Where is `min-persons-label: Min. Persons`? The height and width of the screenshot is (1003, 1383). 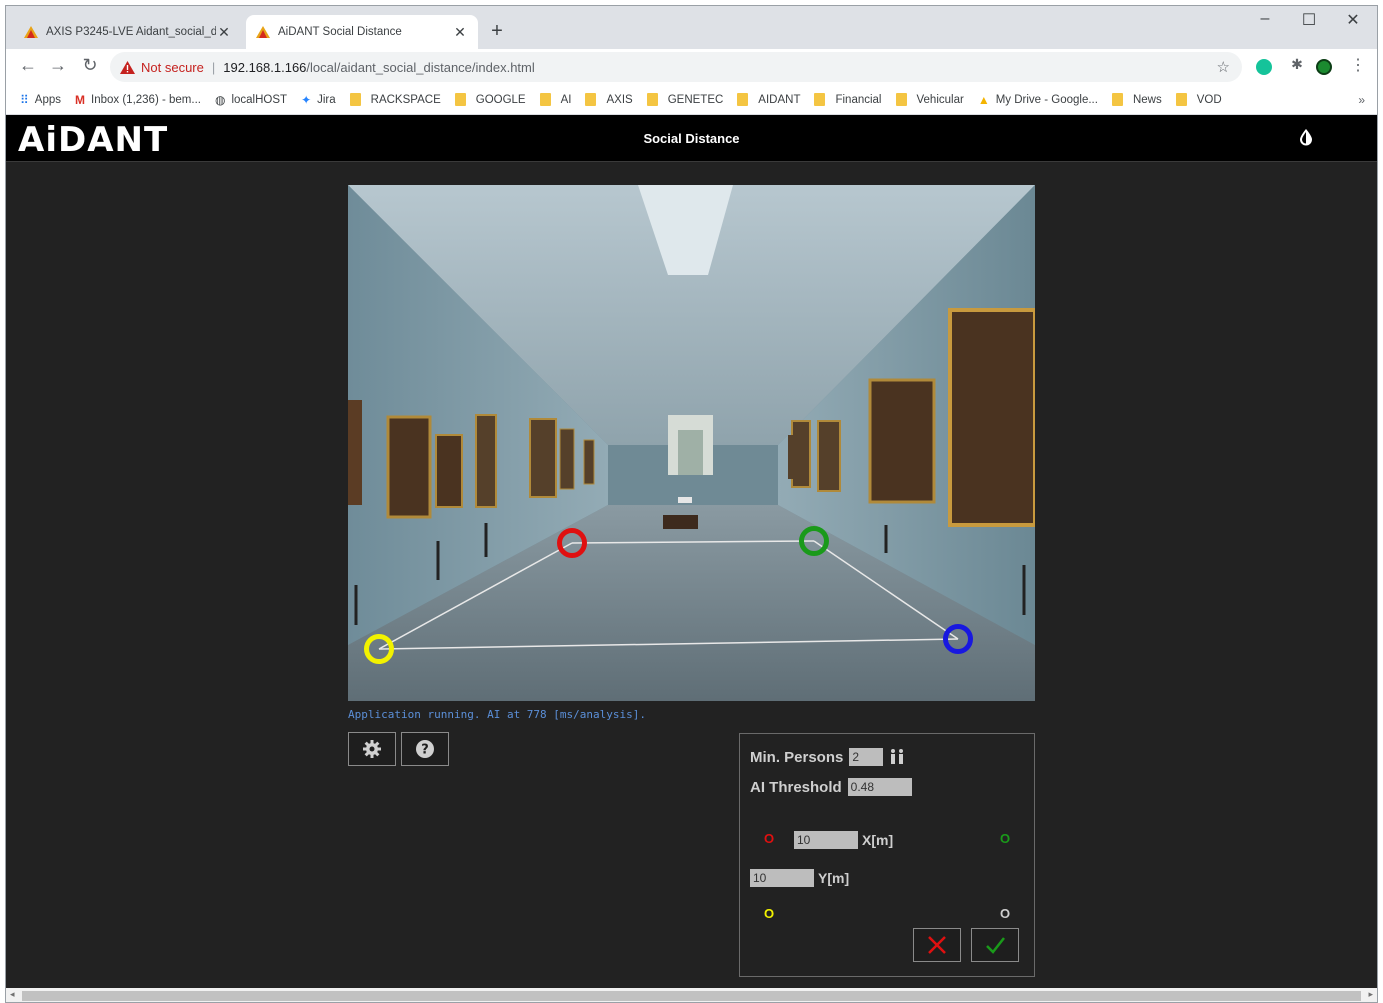 min-persons-label: Min. Persons is located at coordinates (797, 757).